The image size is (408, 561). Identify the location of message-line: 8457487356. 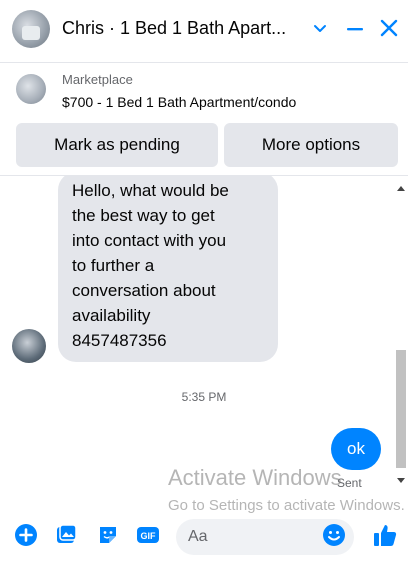
(119, 340).